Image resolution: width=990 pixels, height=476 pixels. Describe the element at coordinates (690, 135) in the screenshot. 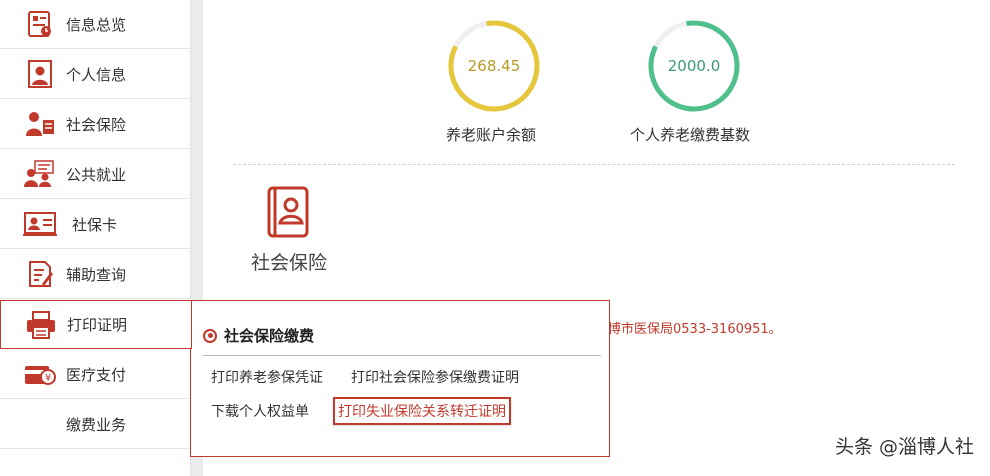

I see `pension-base-label: 个人养老缴费基数` at that location.